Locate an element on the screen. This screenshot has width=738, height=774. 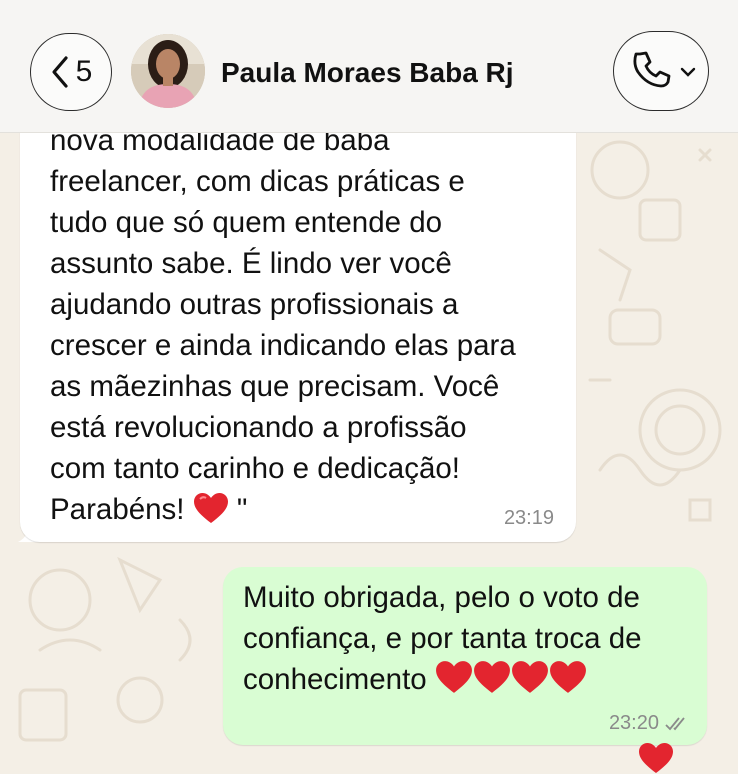
chevron-down-icon is located at coordinates (688, 72).